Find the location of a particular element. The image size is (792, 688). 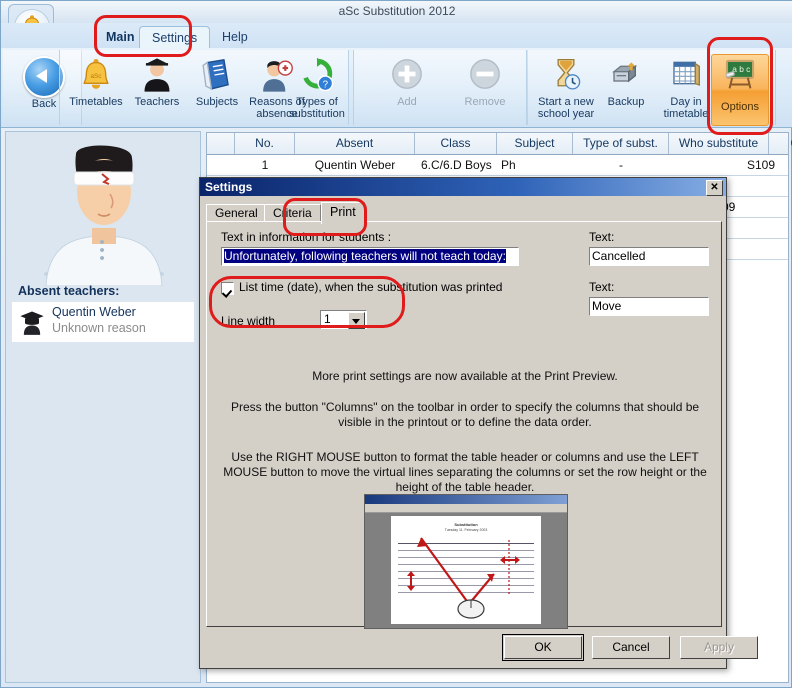

cell-subject: Ph is located at coordinates (508, 165).